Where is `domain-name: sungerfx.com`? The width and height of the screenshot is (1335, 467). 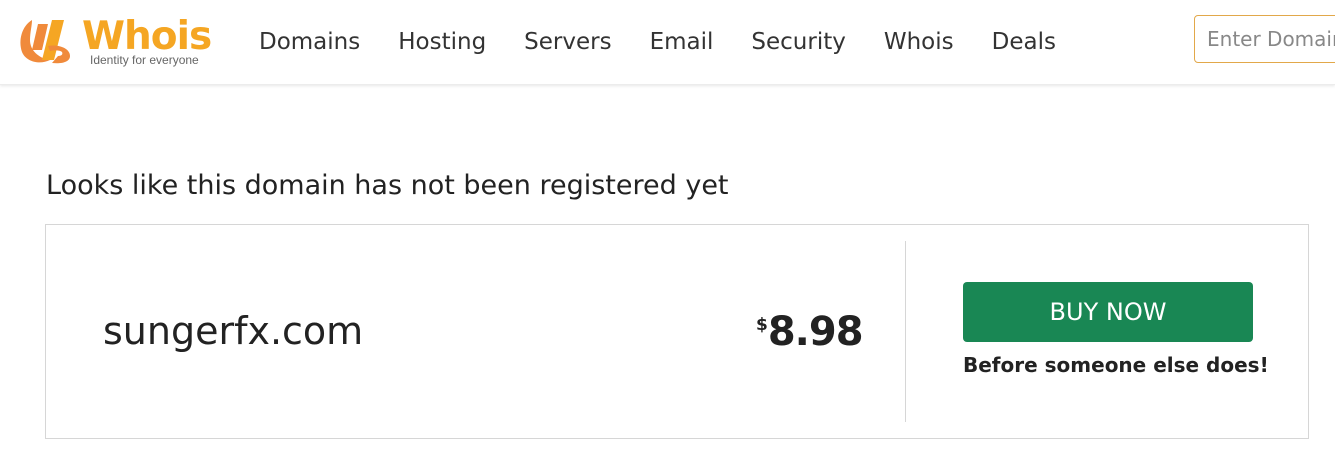
domain-name: sungerfx.com is located at coordinates (233, 331).